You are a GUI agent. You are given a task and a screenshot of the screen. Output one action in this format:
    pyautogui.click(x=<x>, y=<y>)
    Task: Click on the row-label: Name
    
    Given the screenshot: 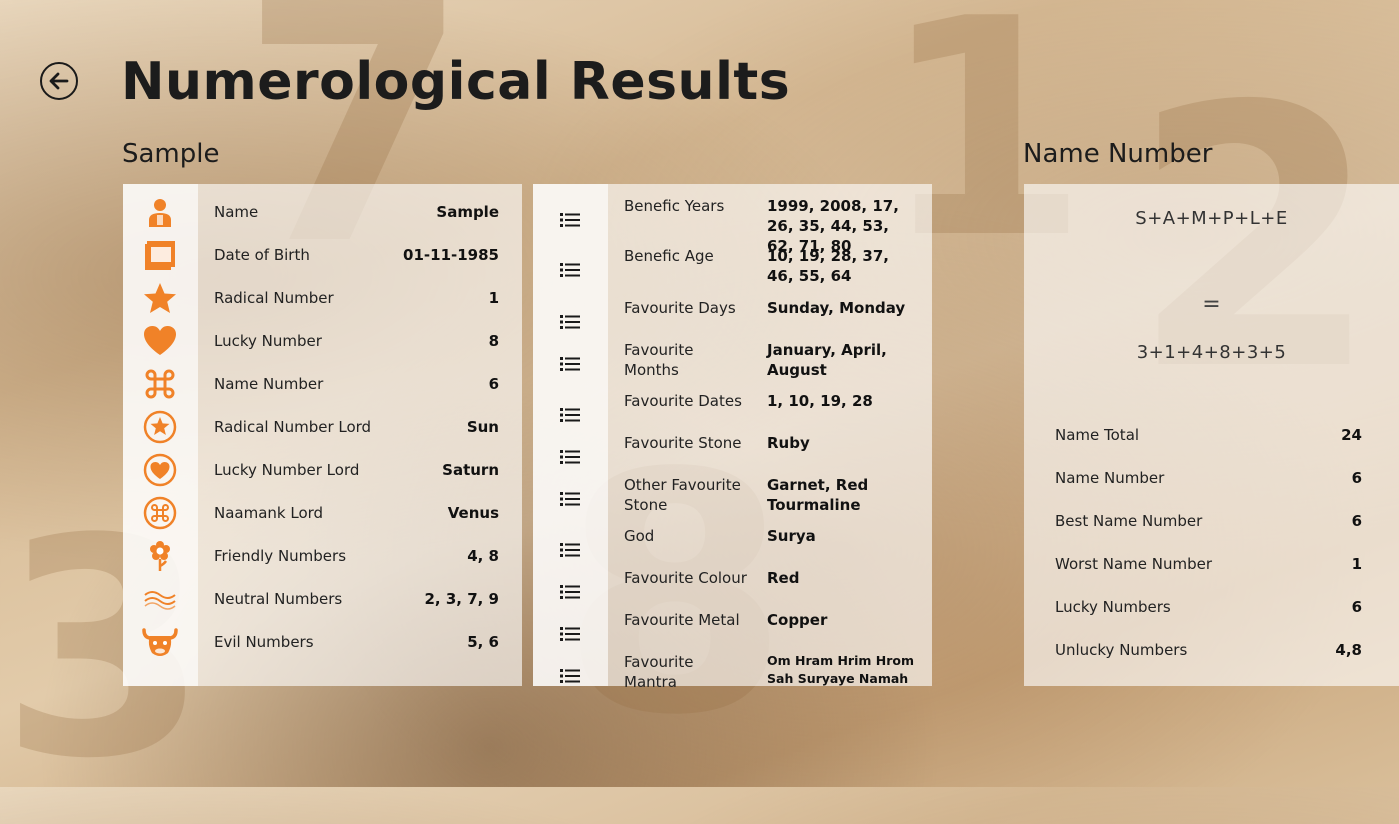 What is the action you would take?
    pyautogui.click(x=236, y=212)
    